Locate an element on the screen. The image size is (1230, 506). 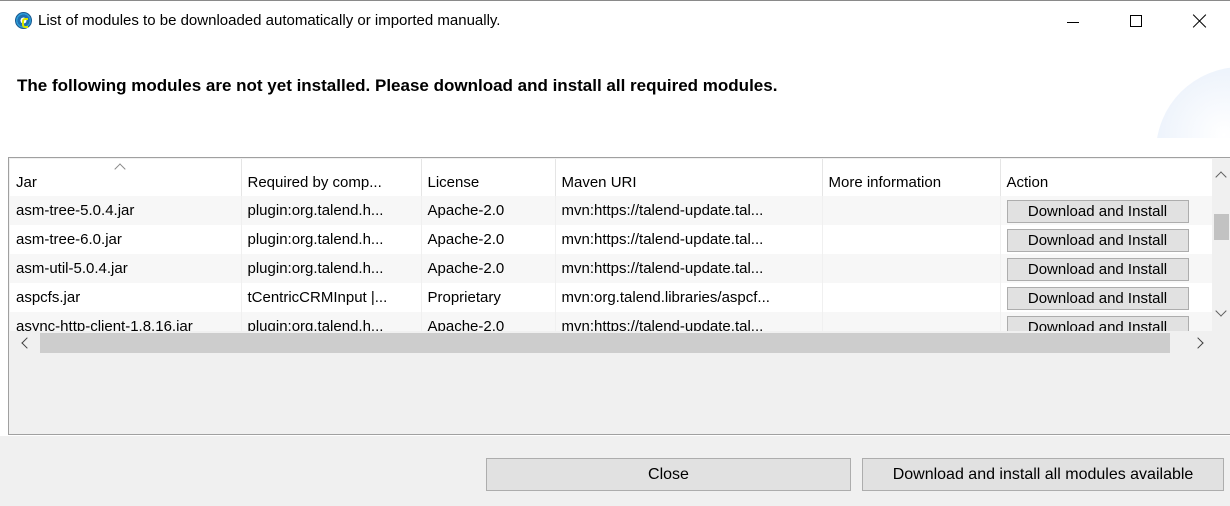
column-header-more-information: More information is located at coordinates (911, 177).